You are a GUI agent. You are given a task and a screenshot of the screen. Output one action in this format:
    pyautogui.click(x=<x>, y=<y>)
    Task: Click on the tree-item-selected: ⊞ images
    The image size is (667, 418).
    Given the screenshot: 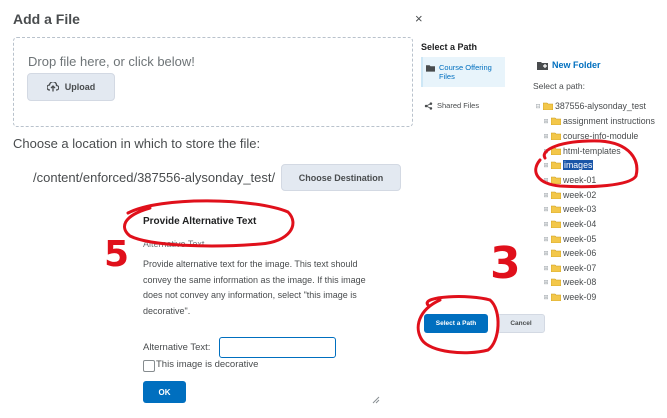 What is the action you would take?
    pyautogui.click(x=568, y=165)
    